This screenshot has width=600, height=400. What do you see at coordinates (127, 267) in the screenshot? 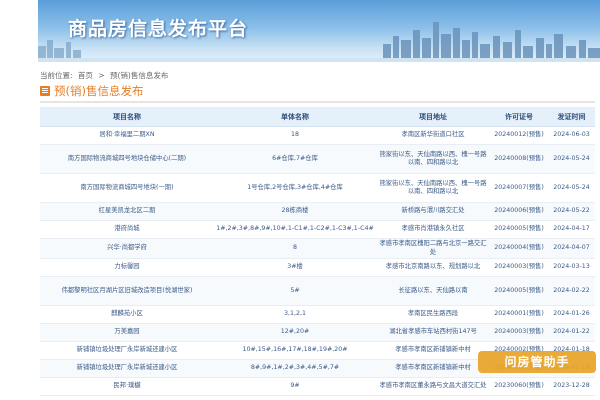
I see `cell-project: 力标馨园` at bounding box center [127, 267].